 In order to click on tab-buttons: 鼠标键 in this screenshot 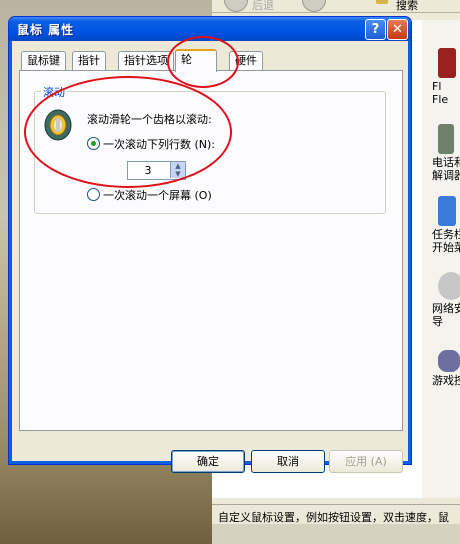, I will do `click(43, 60)`.